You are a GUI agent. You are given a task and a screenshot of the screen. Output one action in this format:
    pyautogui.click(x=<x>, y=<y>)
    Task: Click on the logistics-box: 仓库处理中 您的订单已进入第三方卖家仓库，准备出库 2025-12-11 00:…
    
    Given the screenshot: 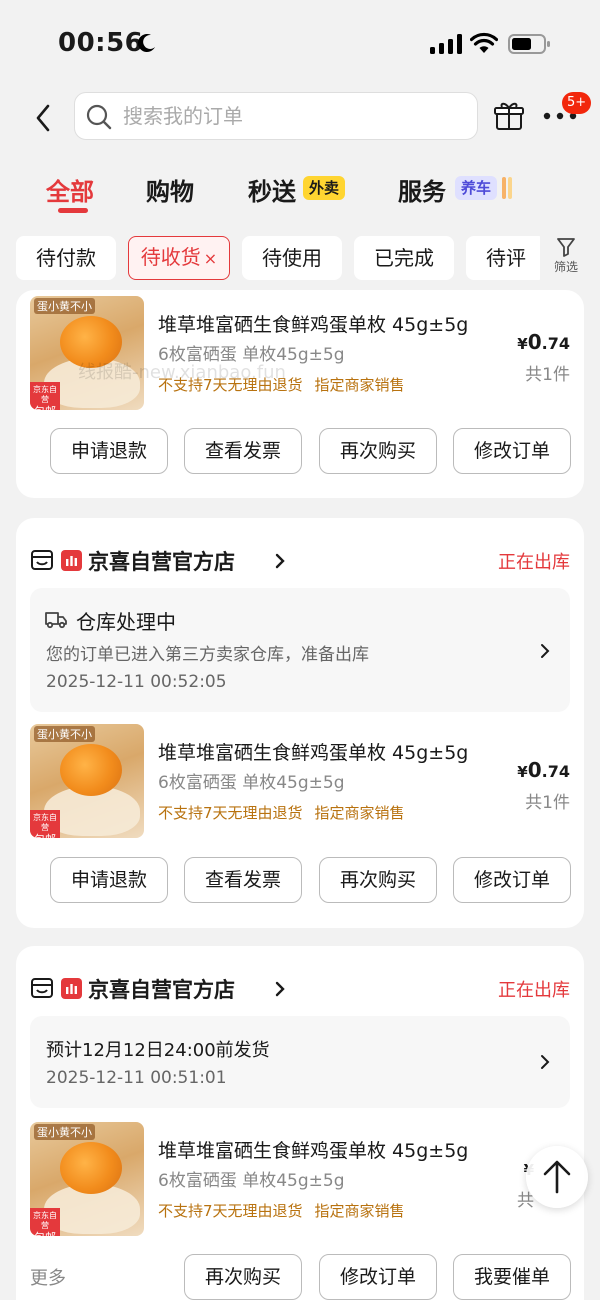 What is the action you would take?
    pyautogui.click(x=300, y=650)
    